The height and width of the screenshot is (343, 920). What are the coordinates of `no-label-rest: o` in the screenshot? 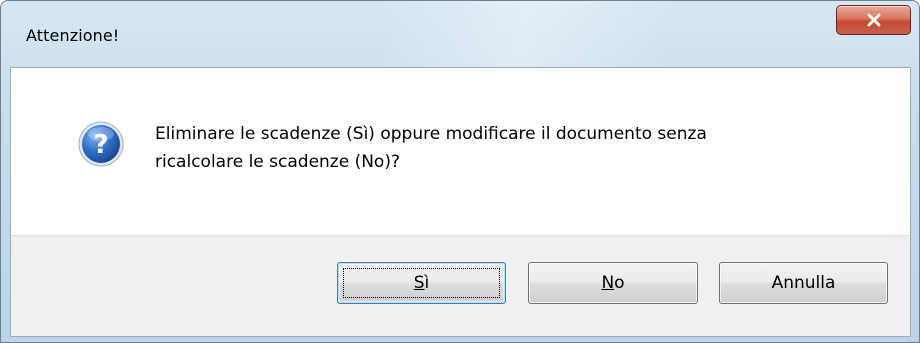 It's located at (619, 283).